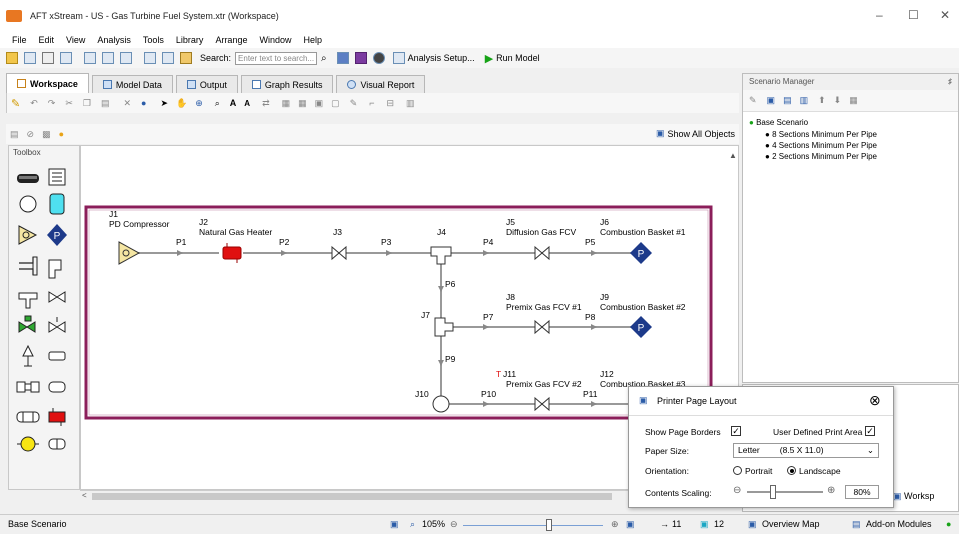  I want to click on area-change-tool-icon, so click(28, 387).